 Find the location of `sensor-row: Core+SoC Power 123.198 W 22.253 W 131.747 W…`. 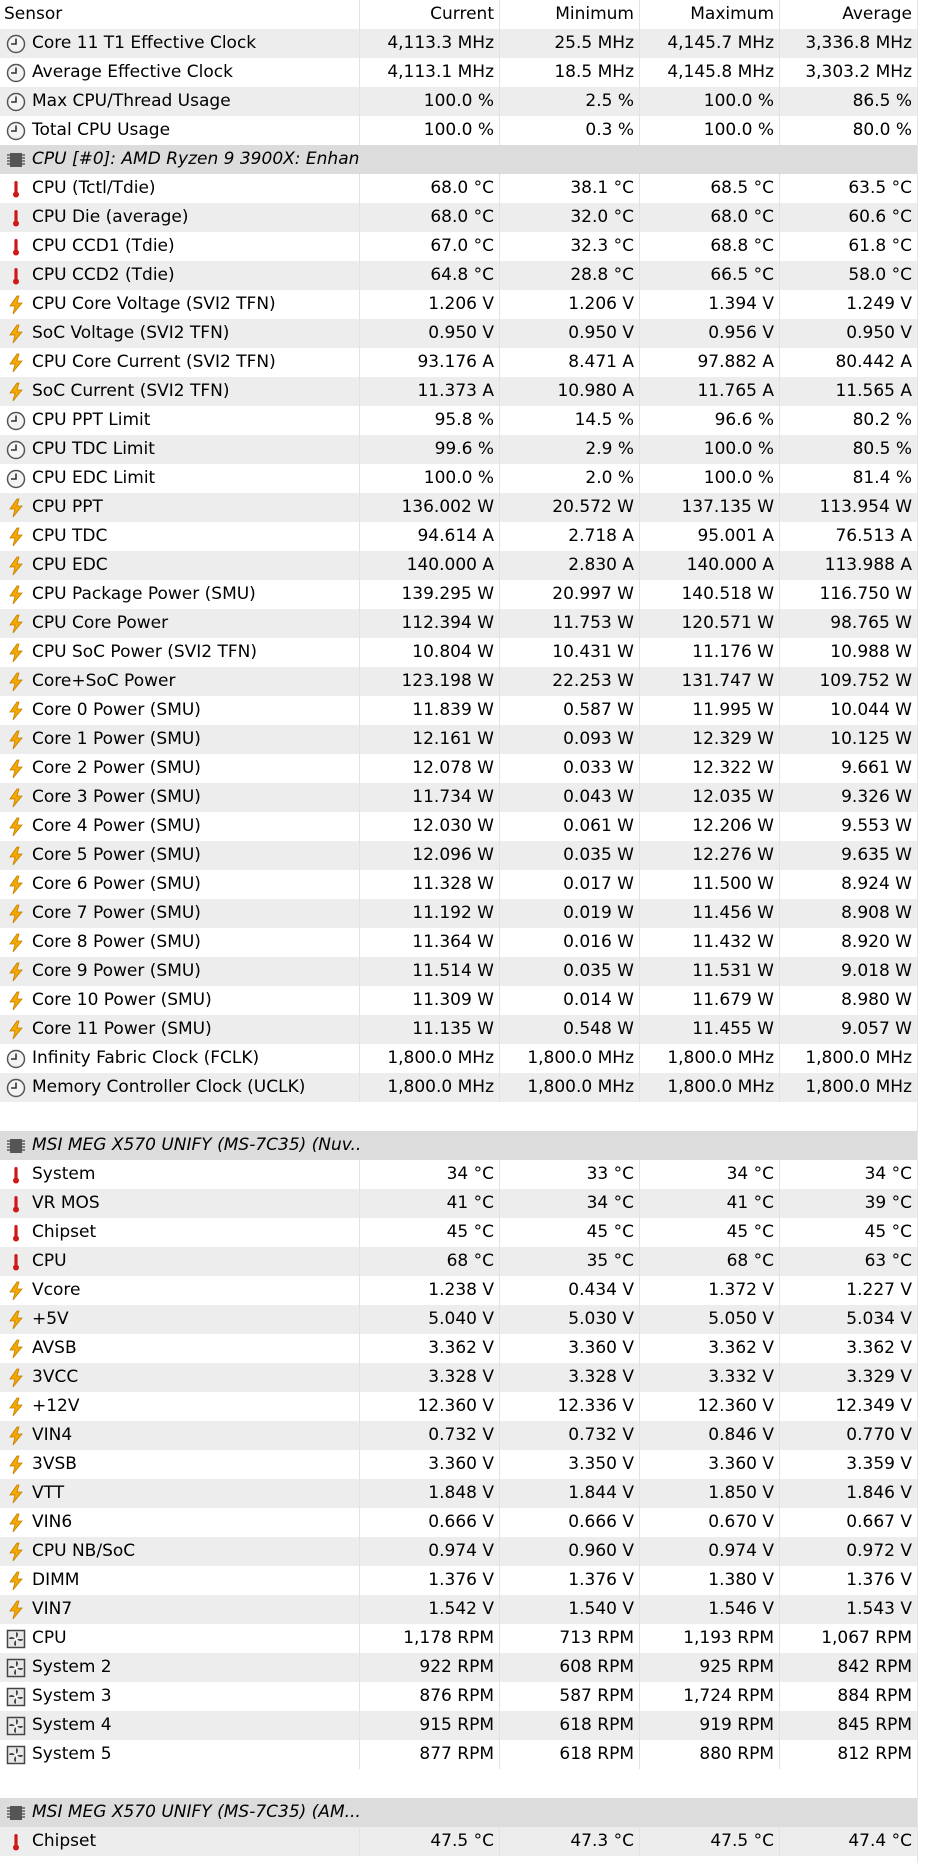

sensor-row: Core+SoC Power 123.198 W 22.253 W 131.747 W… is located at coordinates (458, 681).